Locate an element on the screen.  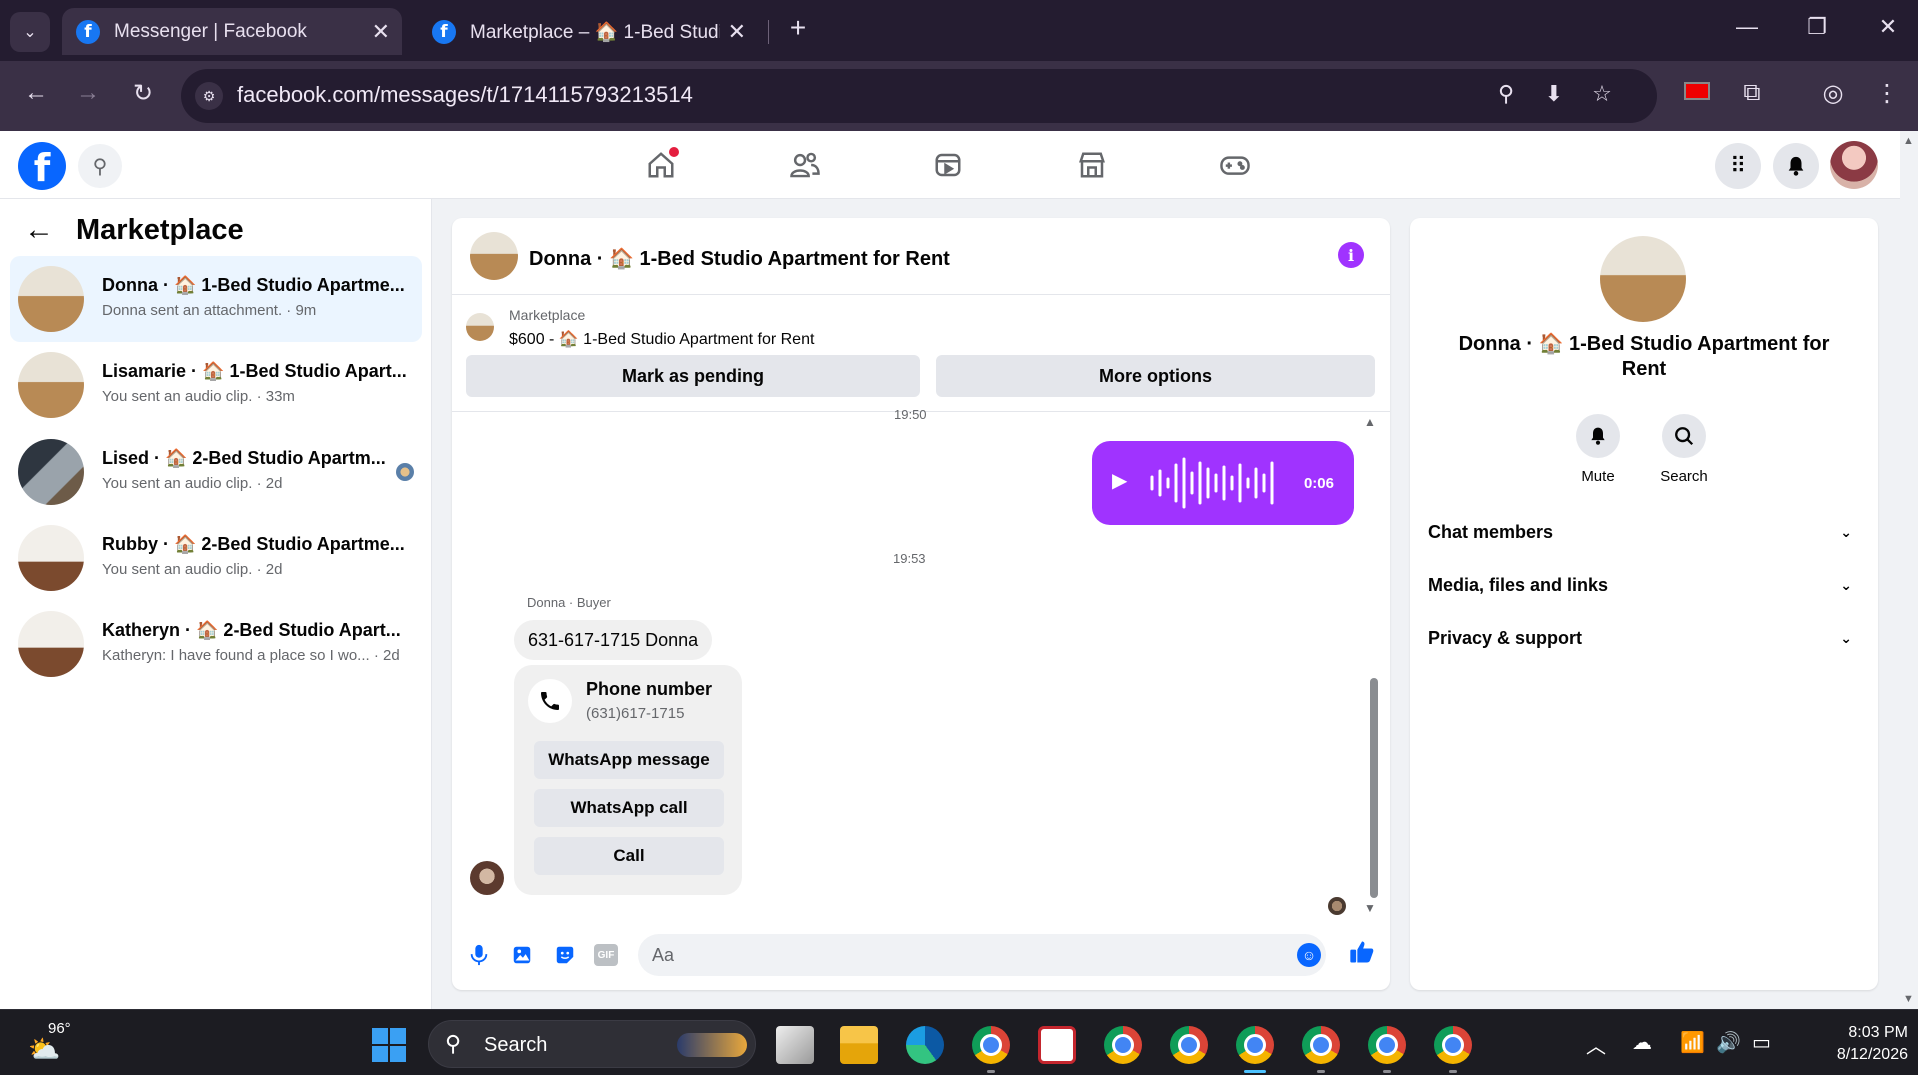
more-options-button: More options is located at coordinates (1155, 376).